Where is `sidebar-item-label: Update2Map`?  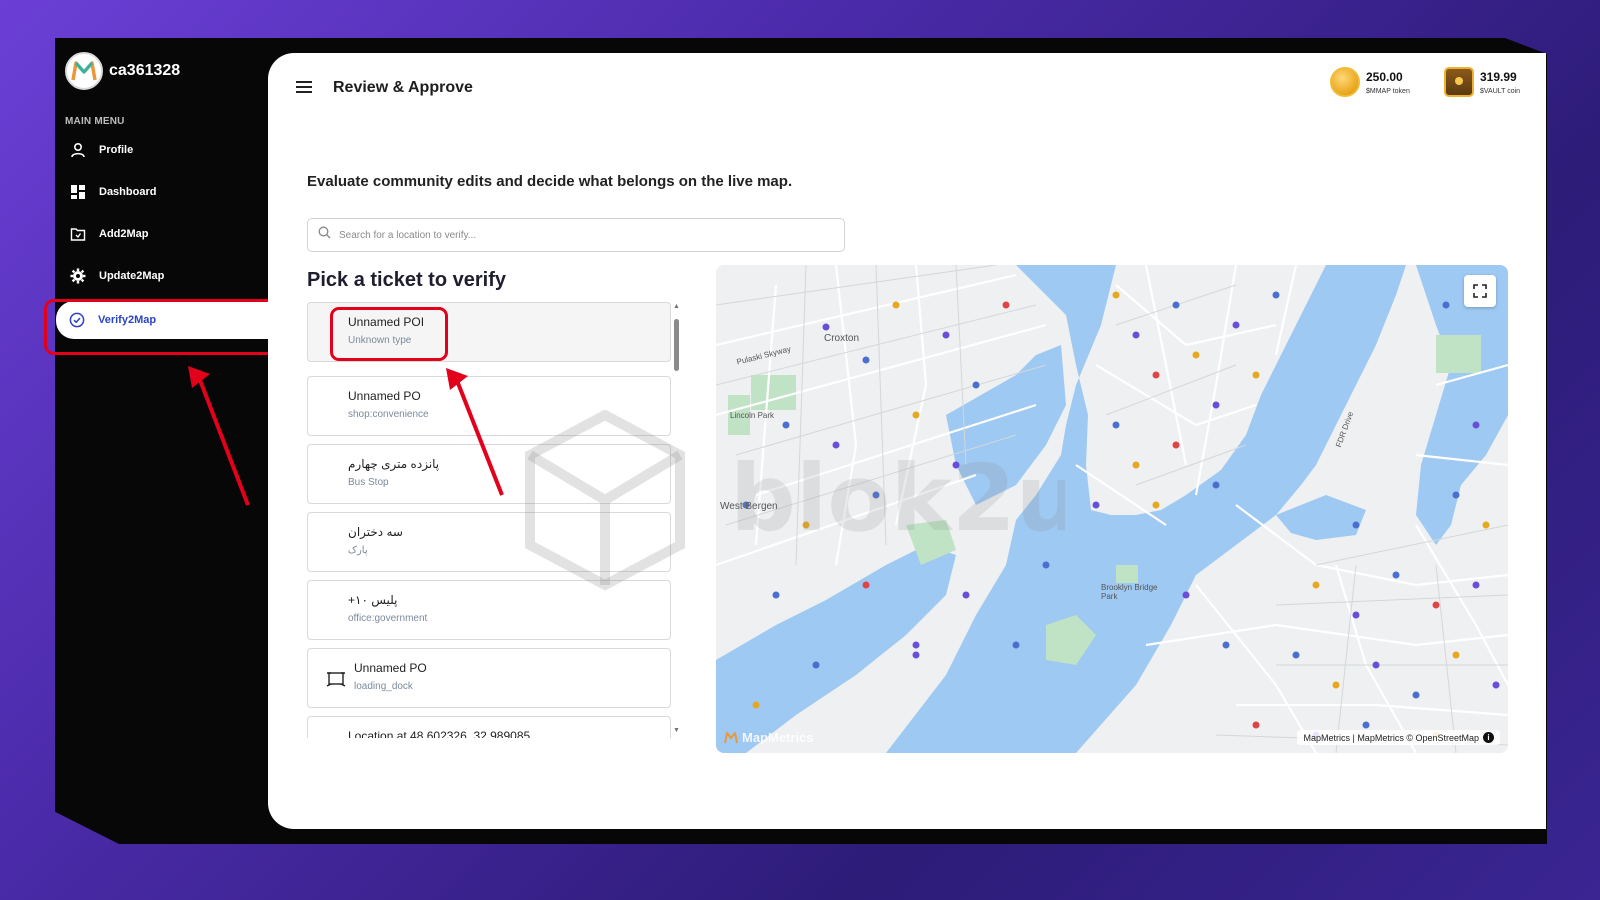 sidebar-item-label: Update2Map is located at coordinates (132, 276).